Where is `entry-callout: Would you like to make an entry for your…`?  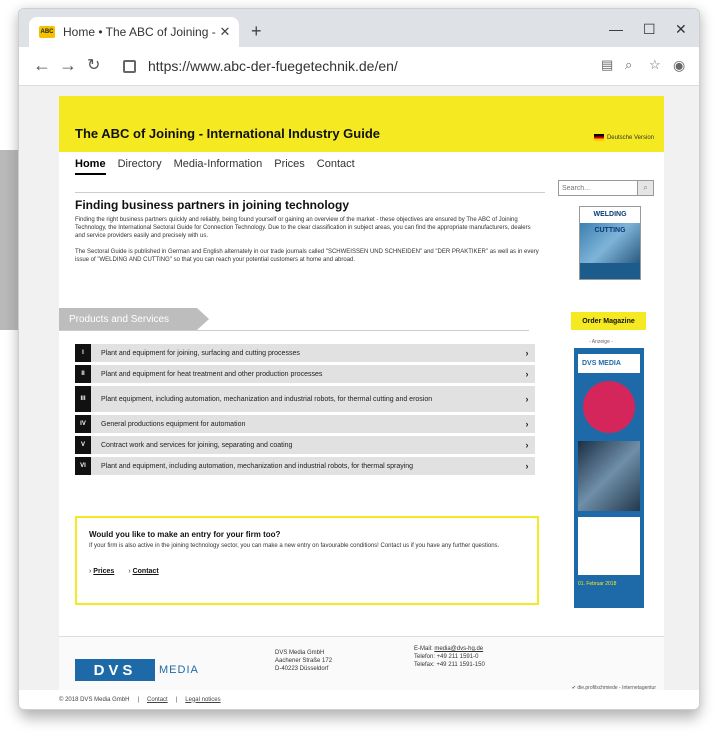 entry-callout: Would you like to make an entry for your… is located at coordinates (307, 560).